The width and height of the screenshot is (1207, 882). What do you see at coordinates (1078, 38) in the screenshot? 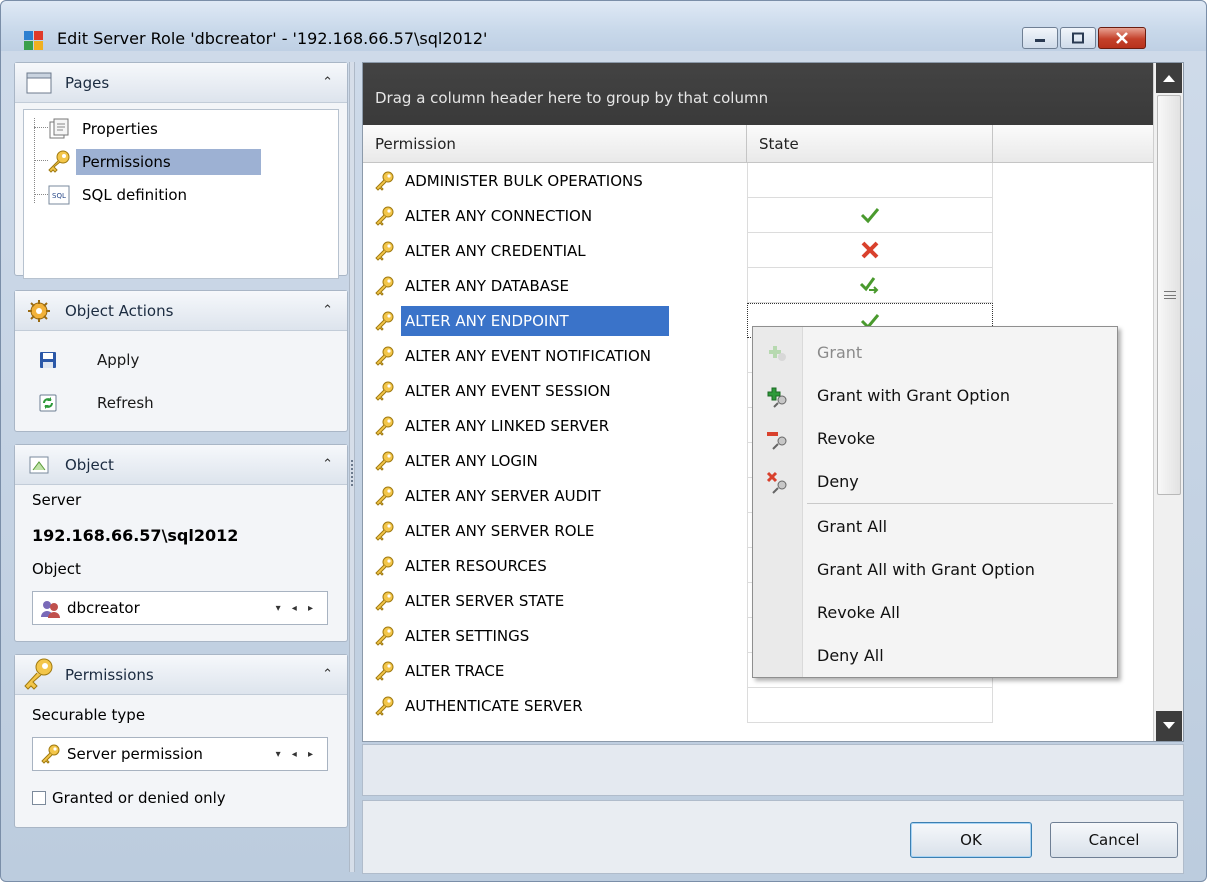
I see `maximize-button` at bounding box center [1078, 38].